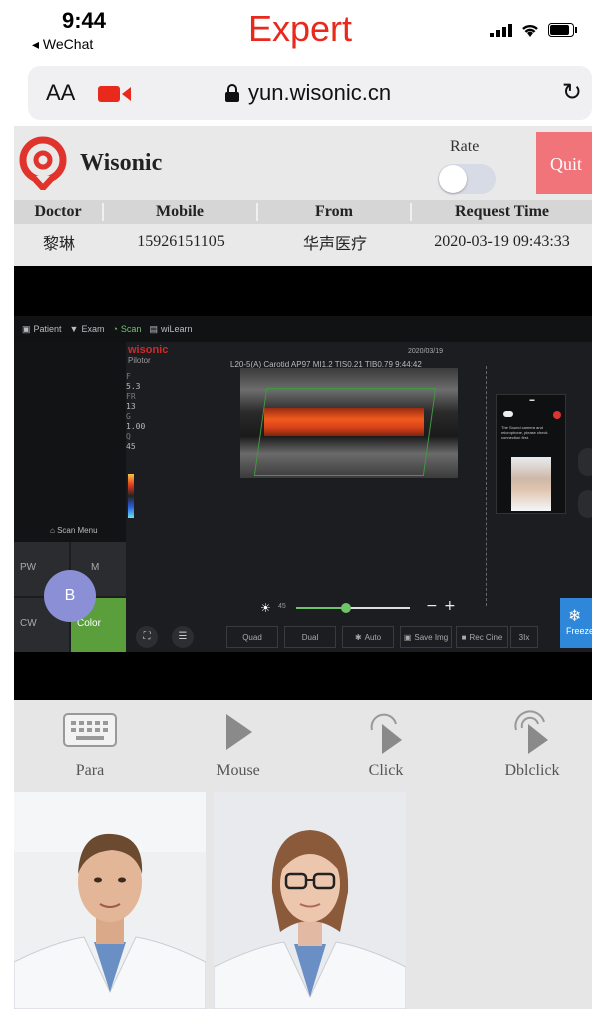  Describe the element at coordinates (238, 770) in the screenshot. I see `mouse-label: Mouse` at that location.